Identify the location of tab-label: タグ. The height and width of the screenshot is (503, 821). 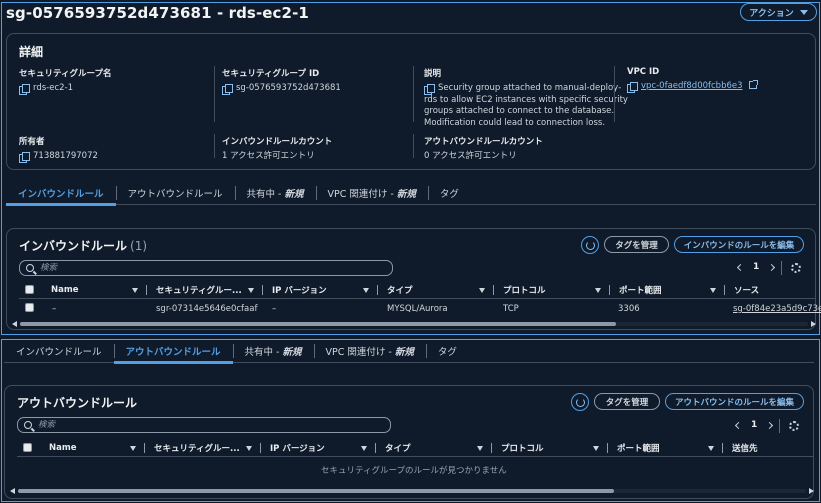
(449, 194).